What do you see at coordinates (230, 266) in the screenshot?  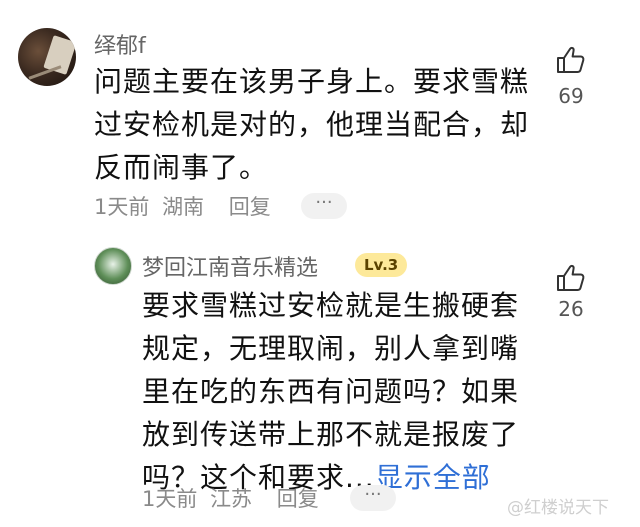 I see `comment-username: 梦回江南音乐精选` at bounding box center [230, 266].